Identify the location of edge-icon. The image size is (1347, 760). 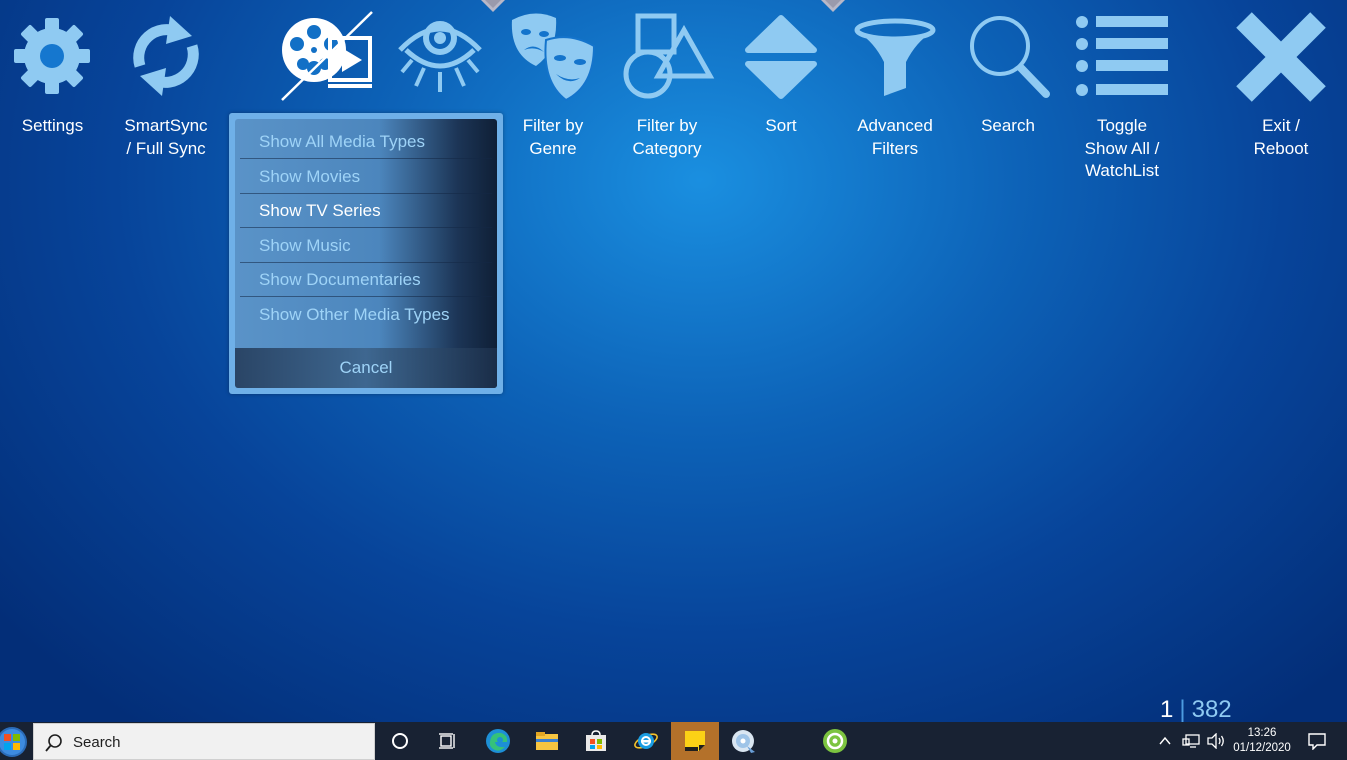
(498, 741).